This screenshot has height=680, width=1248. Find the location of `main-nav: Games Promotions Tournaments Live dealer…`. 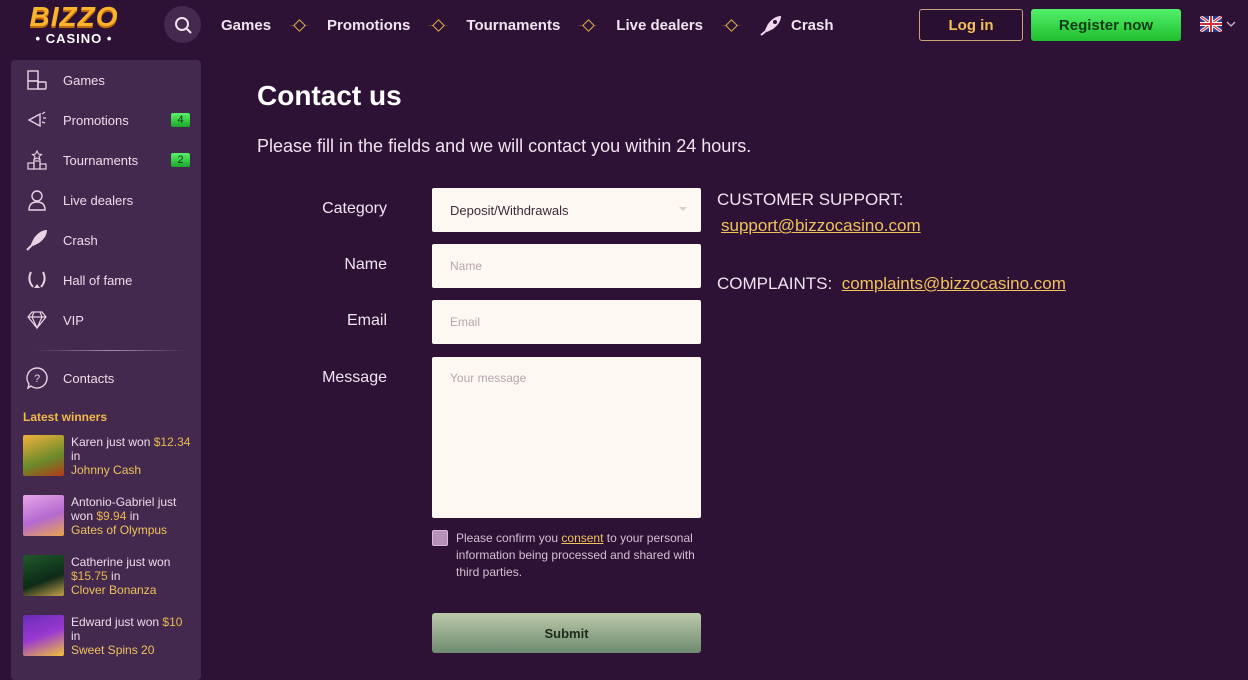

main-nav: Games Promotions Tournaments Live dealer… is located at coordinates (527, 25).